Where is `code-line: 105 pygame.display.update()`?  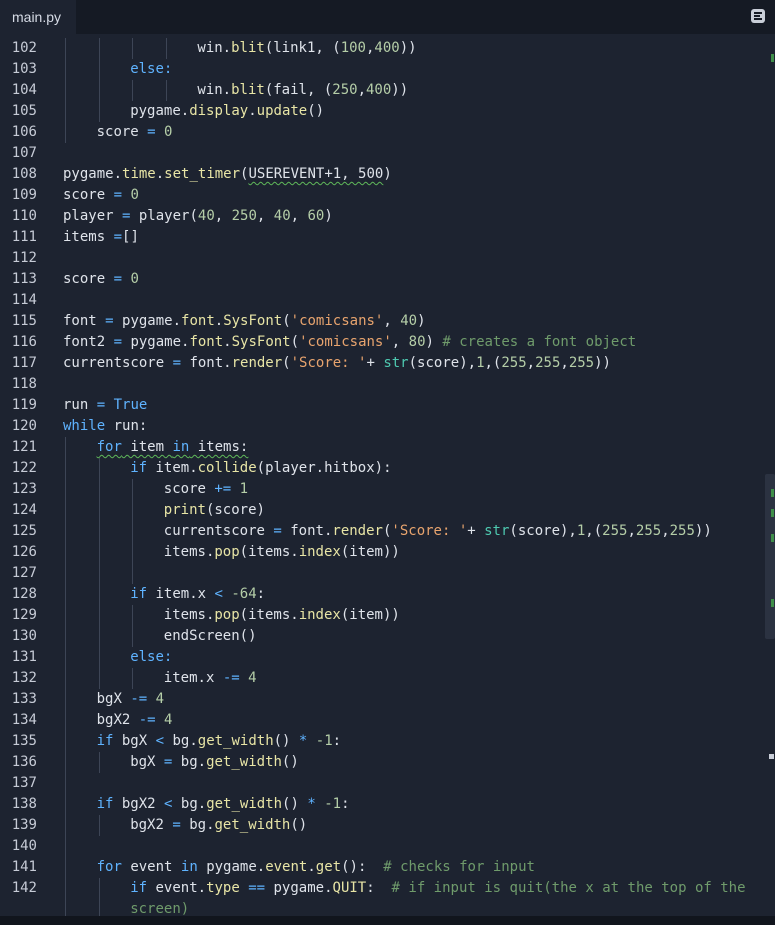
code-line: 105 pygame.display.update() is located at coordinates (380, 111).